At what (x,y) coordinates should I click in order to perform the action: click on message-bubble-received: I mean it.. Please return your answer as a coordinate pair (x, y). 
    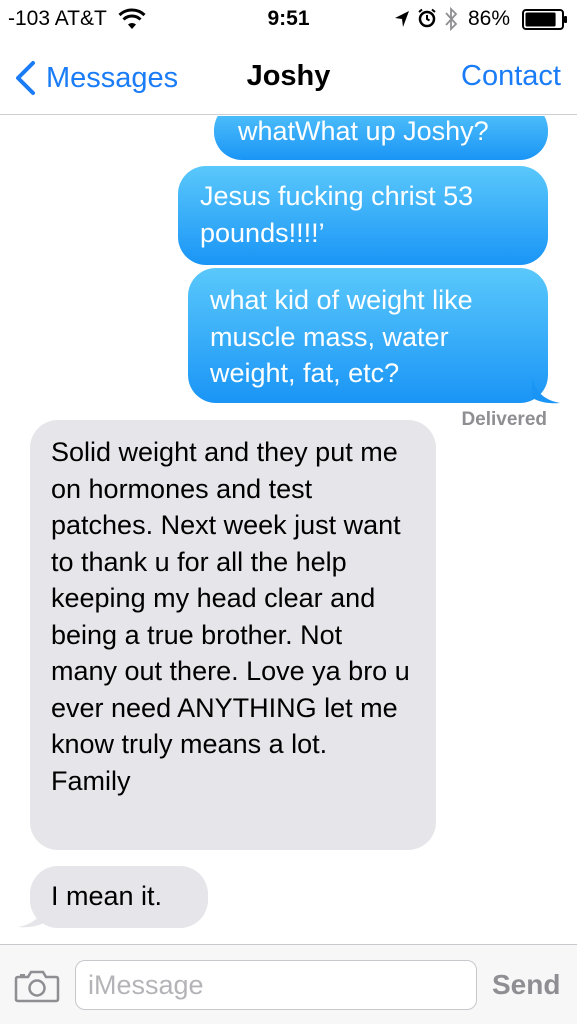
    Looking at the image, I should click on (119, 897).